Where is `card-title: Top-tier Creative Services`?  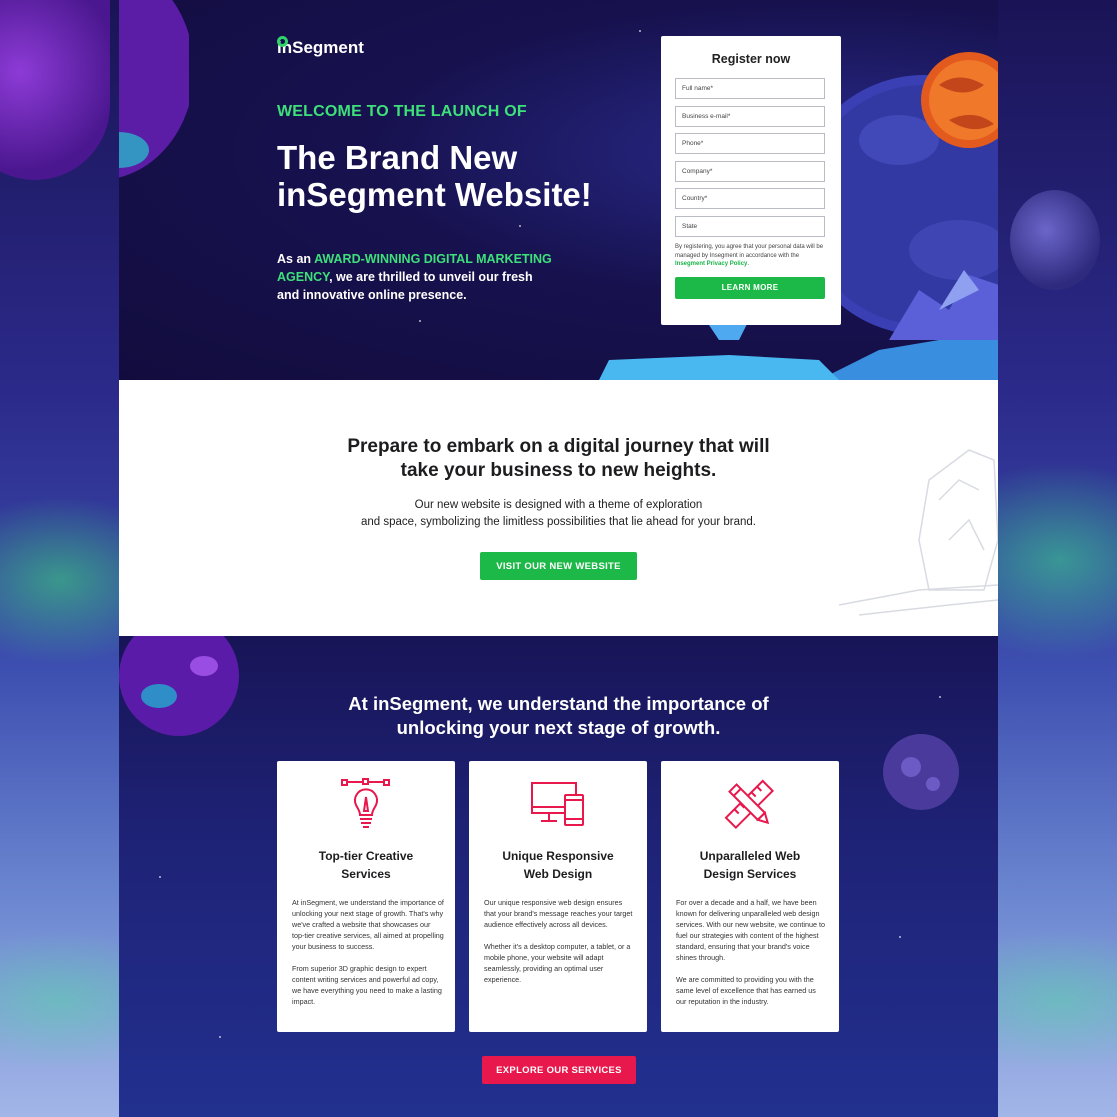 card-title: Top-tier Creative Services is located at coordinates (366, 865).